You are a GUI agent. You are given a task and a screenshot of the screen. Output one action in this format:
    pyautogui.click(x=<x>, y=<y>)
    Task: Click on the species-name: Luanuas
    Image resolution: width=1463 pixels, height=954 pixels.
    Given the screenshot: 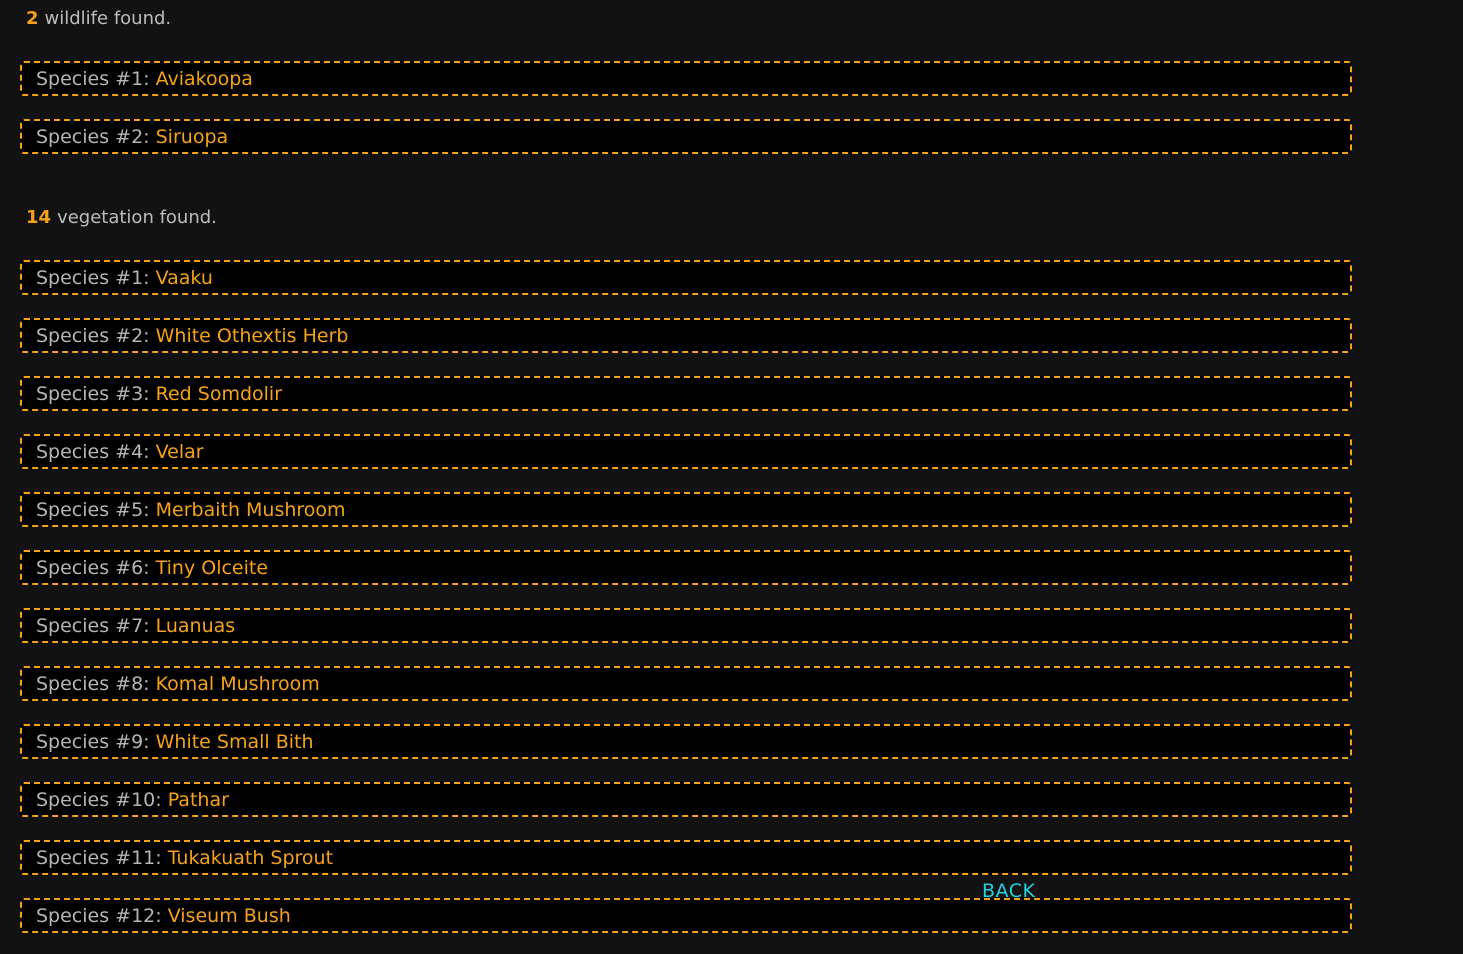 What is the action you would take?
    pyautogui.click(x=195, y=626)
    